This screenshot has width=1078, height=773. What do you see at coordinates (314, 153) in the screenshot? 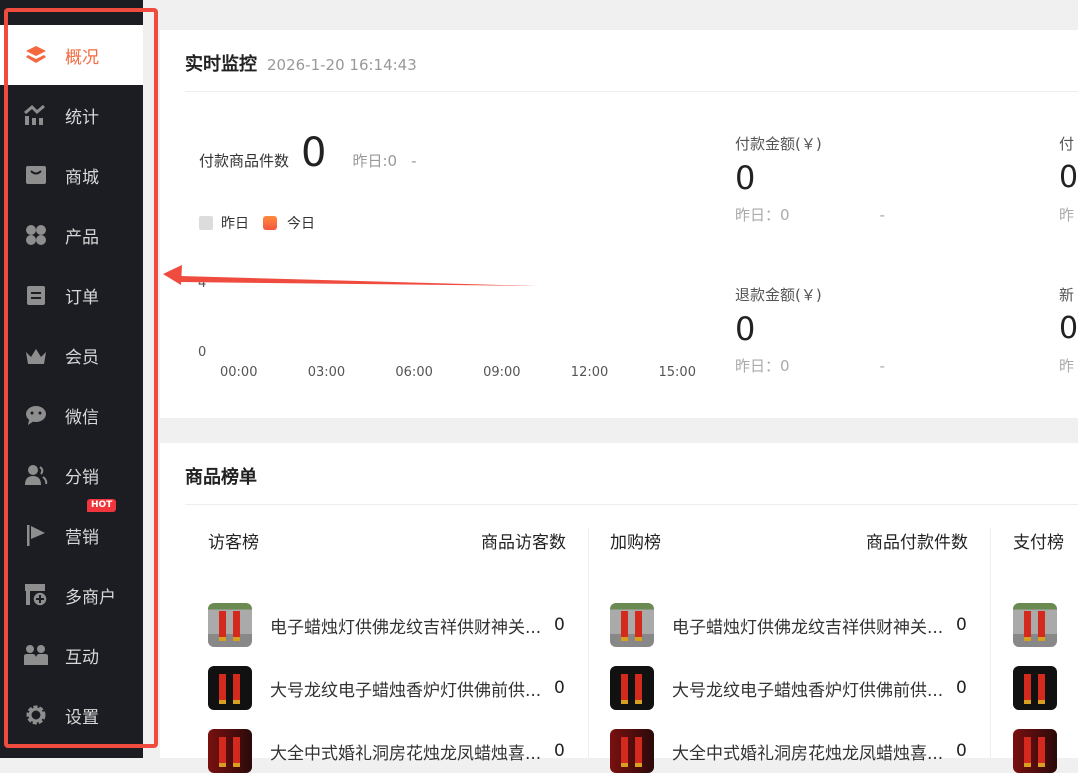
I see `main-value: 0` at bounding box center [314, 153].